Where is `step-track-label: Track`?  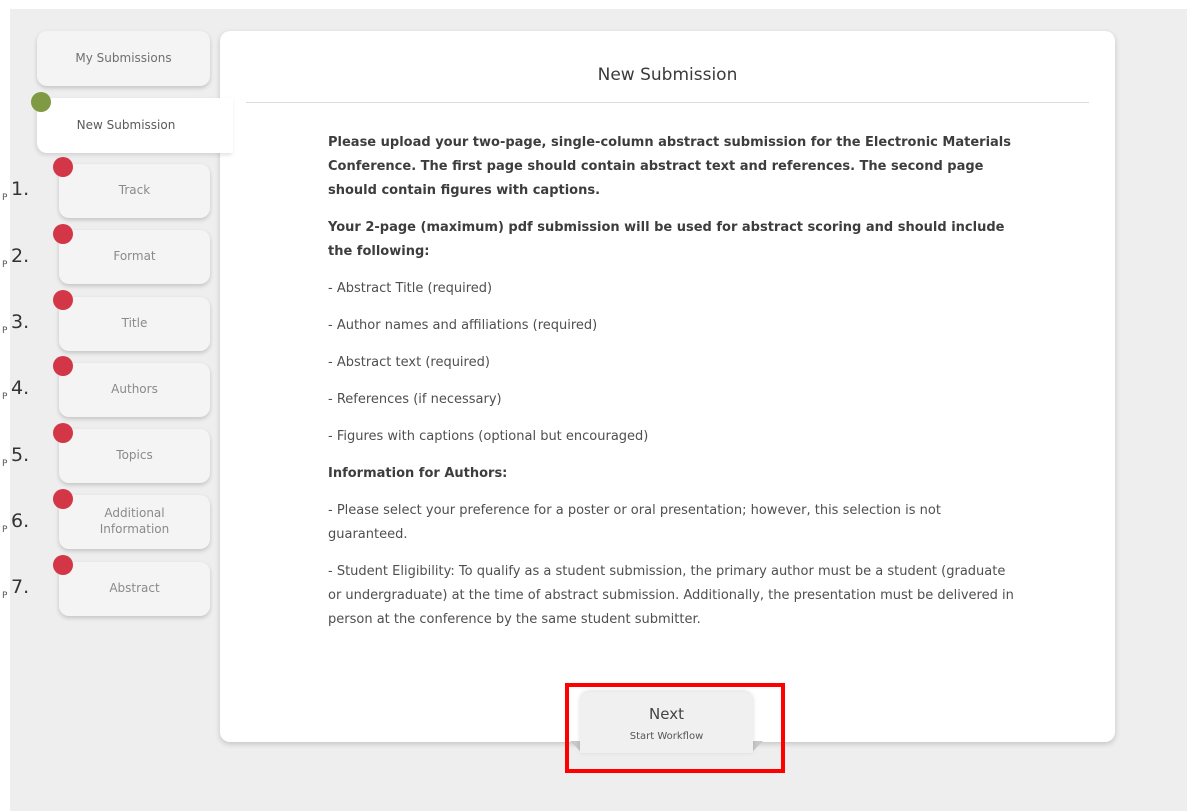 step-track-label: Track is located at coordinates (134, 190).